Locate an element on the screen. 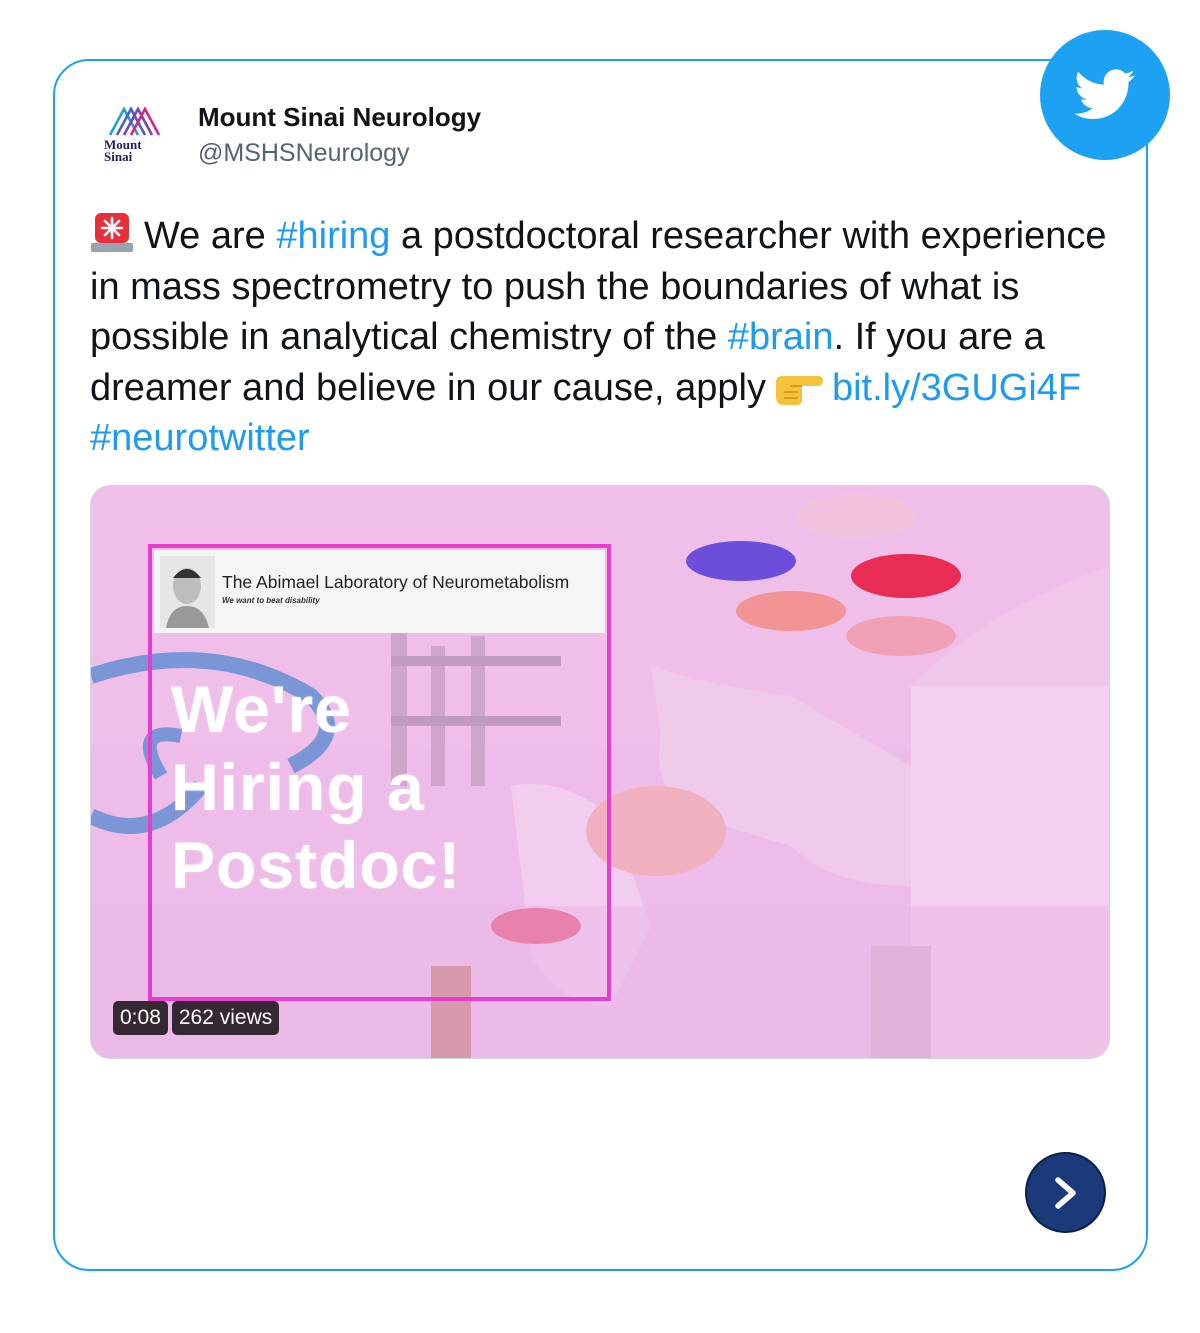 The width and height of the screenshot is (1200, 1333). short-link: bit.ly/3GUGi4F is located at coordinates (956, 388).